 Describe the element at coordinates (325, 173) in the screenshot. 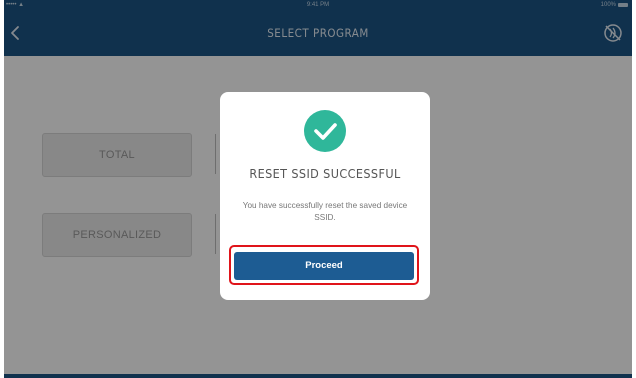

I see `dialog-title: RESET SSID SUCCESSFUL` at that location.